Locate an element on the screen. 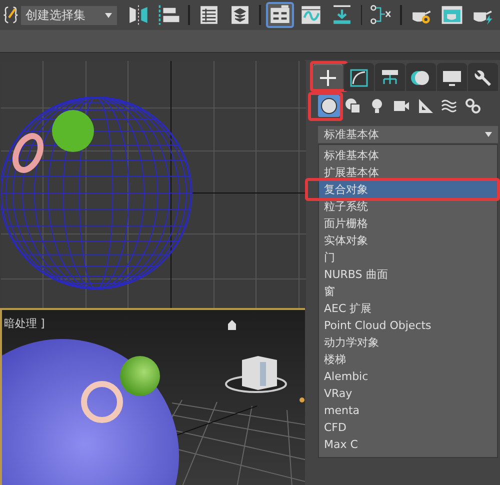 This screenshot has height=485, width=500. list-item: 楼梯 is located at coordinates (408, 359).